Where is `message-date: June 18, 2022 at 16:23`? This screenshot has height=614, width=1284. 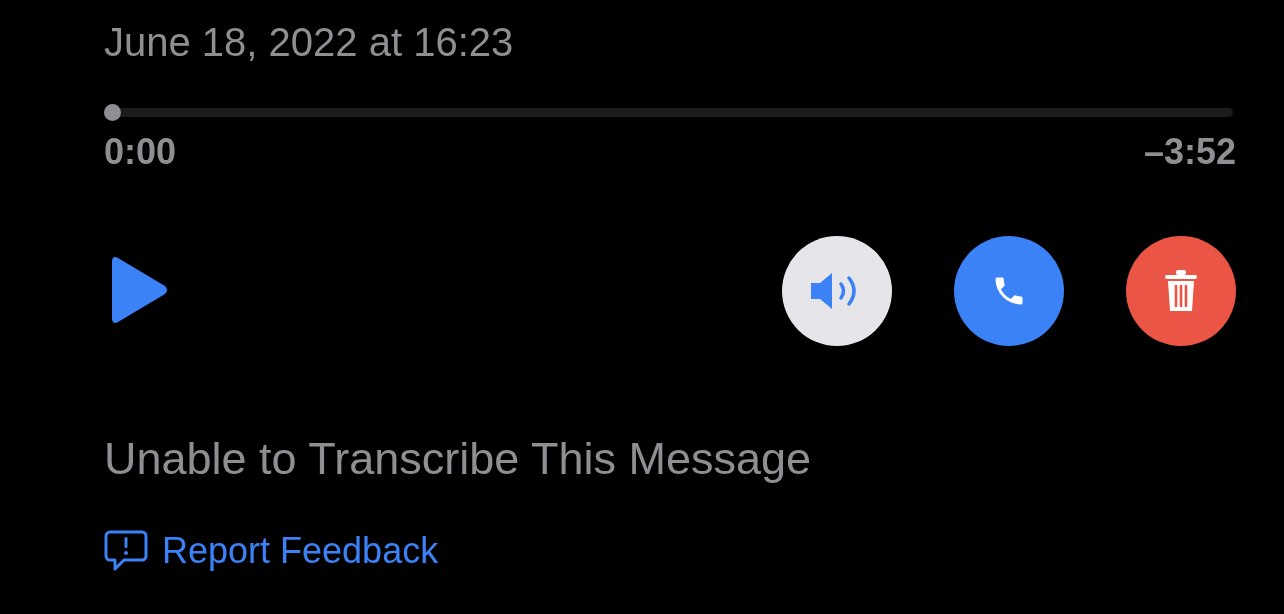 message-date: June 18, 2022 at 16:23 is located at coordinates (309, 42).